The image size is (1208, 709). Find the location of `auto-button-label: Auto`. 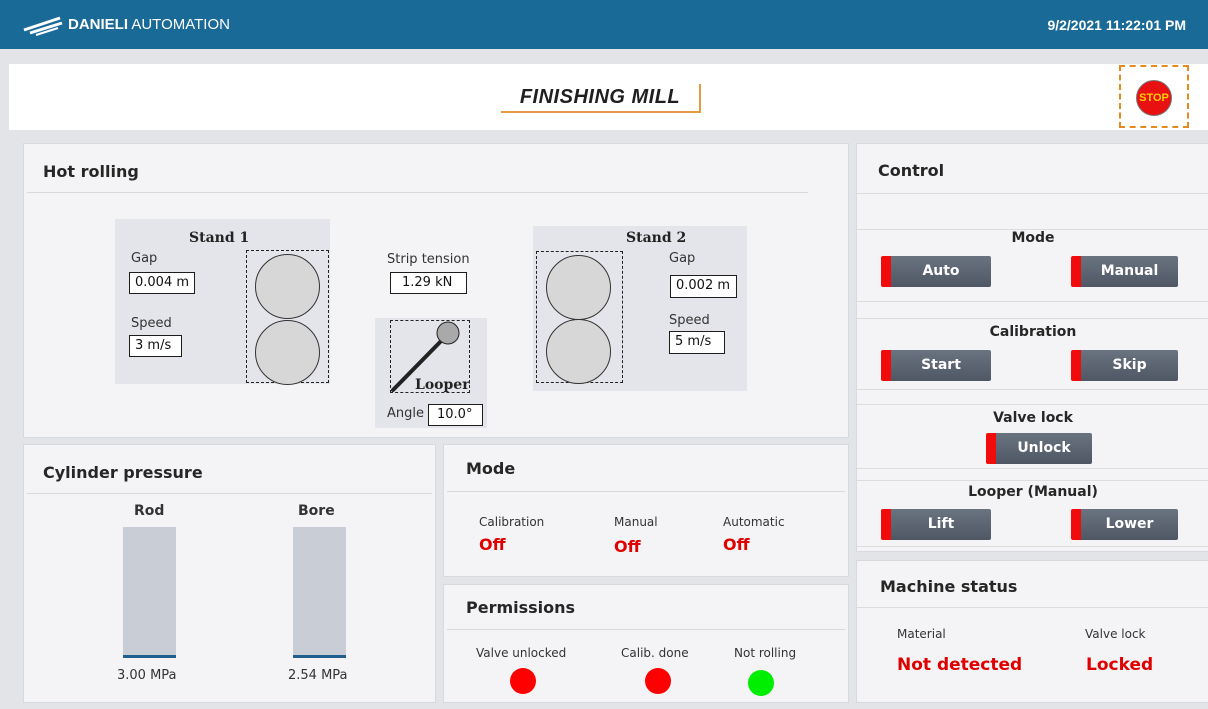

auto-button-label: Auto is located at coordinates (941, 271).